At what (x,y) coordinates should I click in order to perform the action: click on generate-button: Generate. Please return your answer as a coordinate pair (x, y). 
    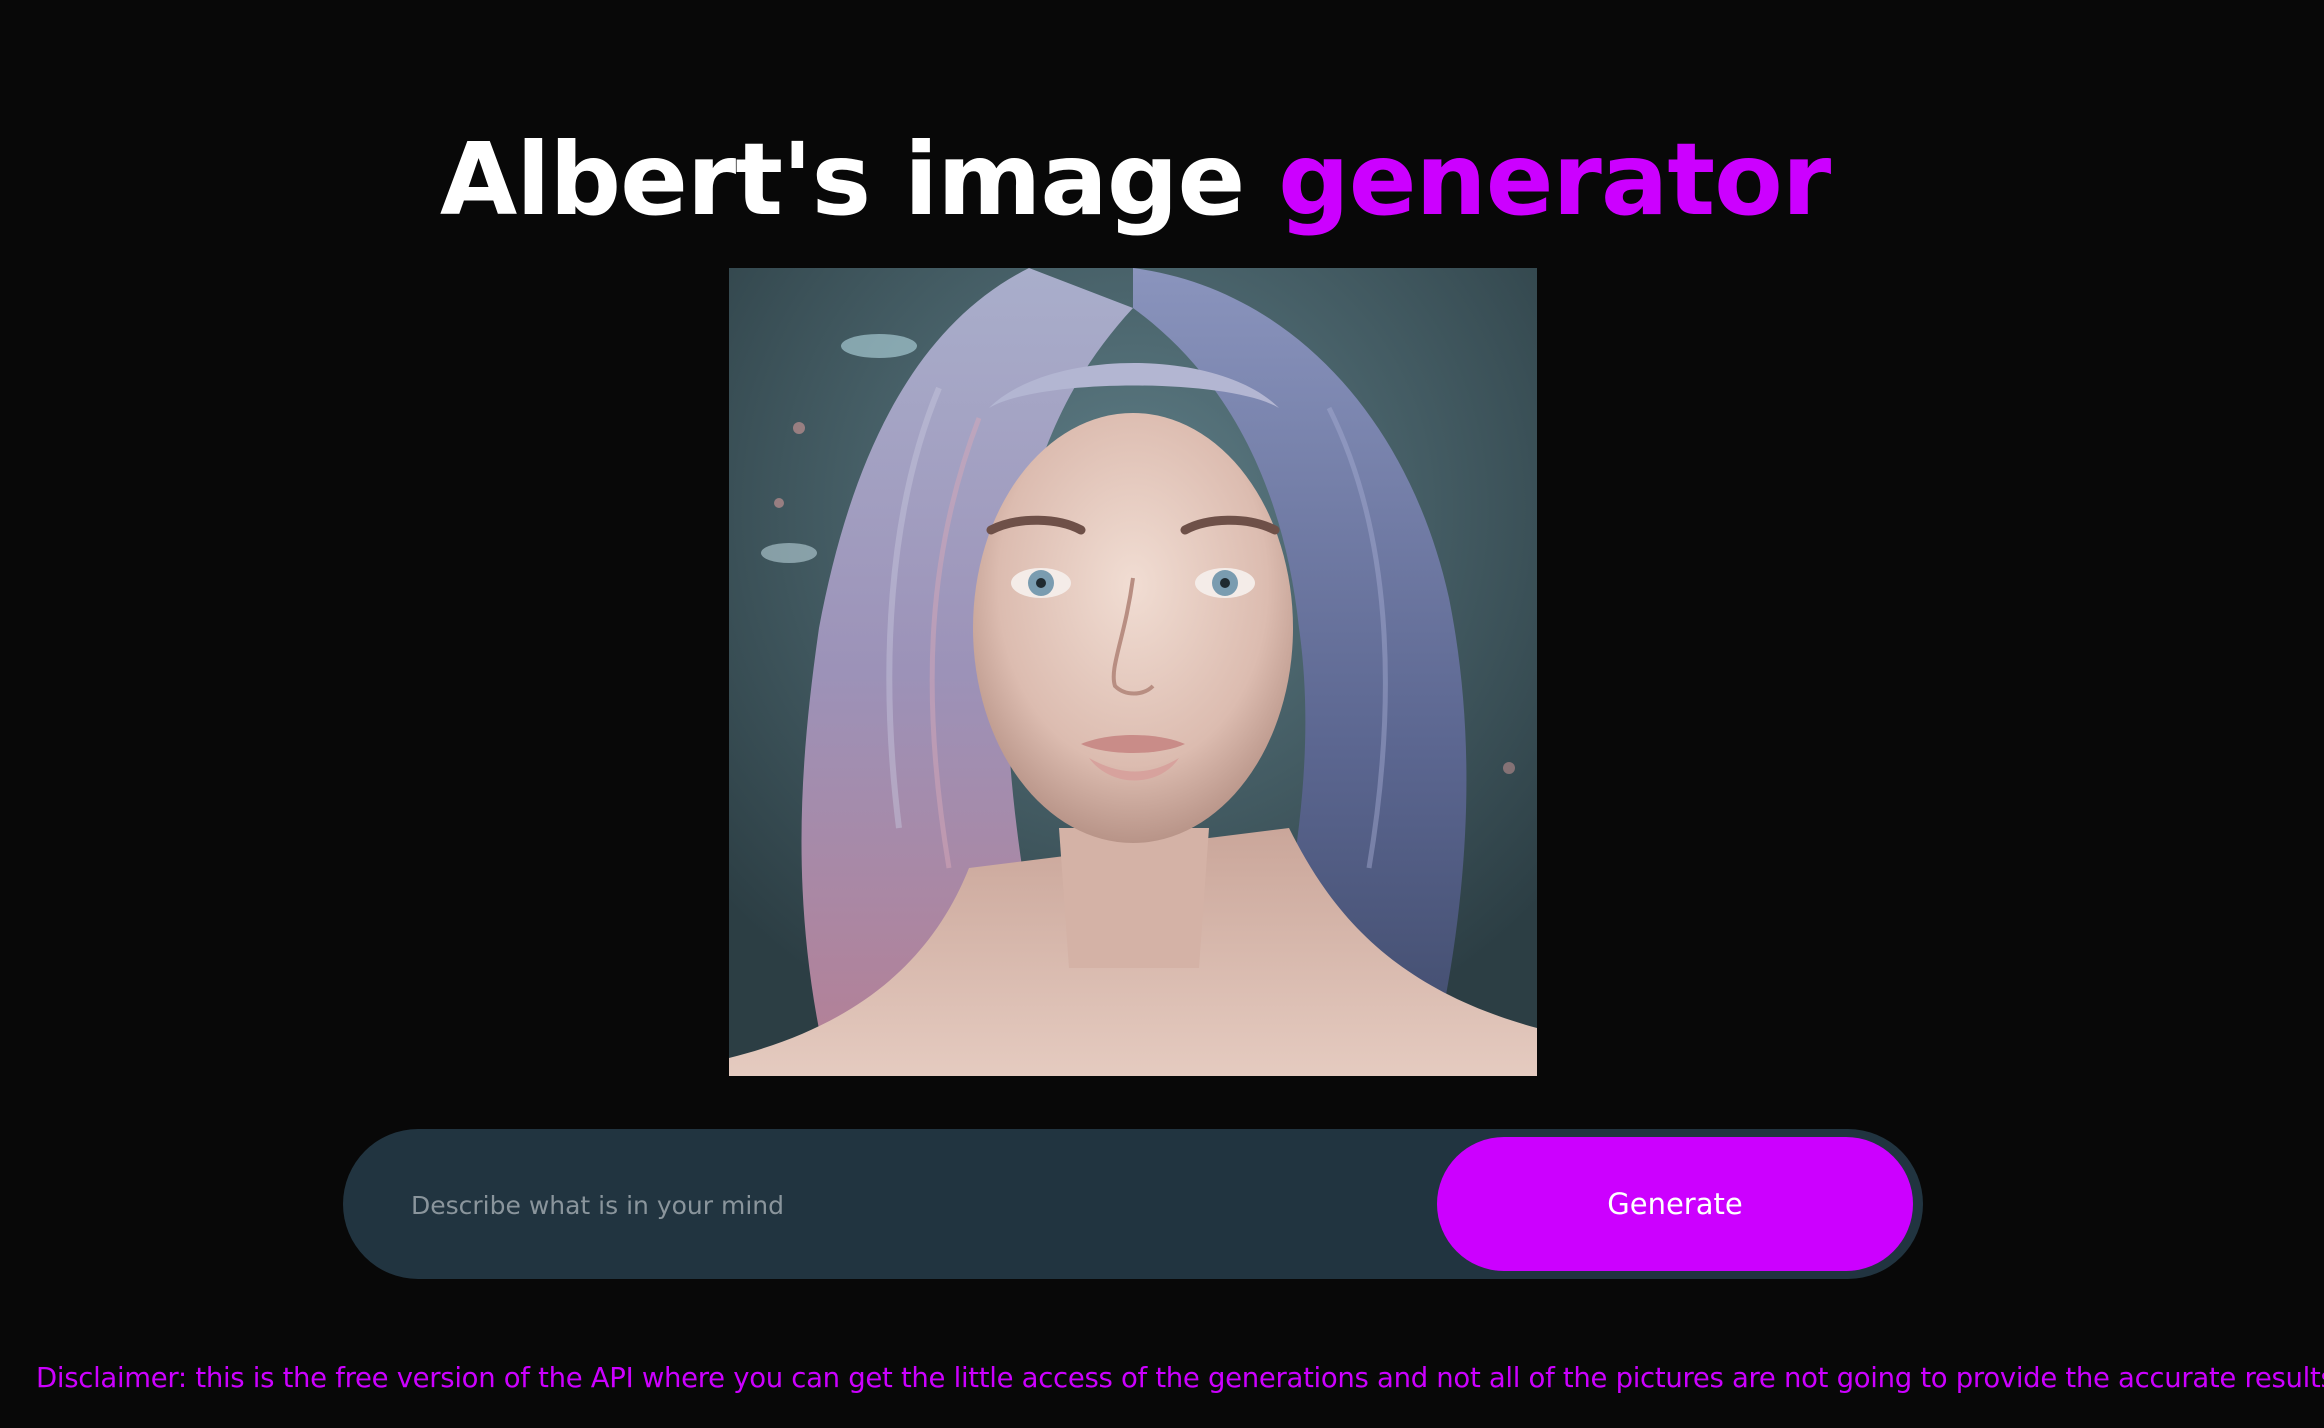
    Looking at the image, I should click on (1675, 1204).